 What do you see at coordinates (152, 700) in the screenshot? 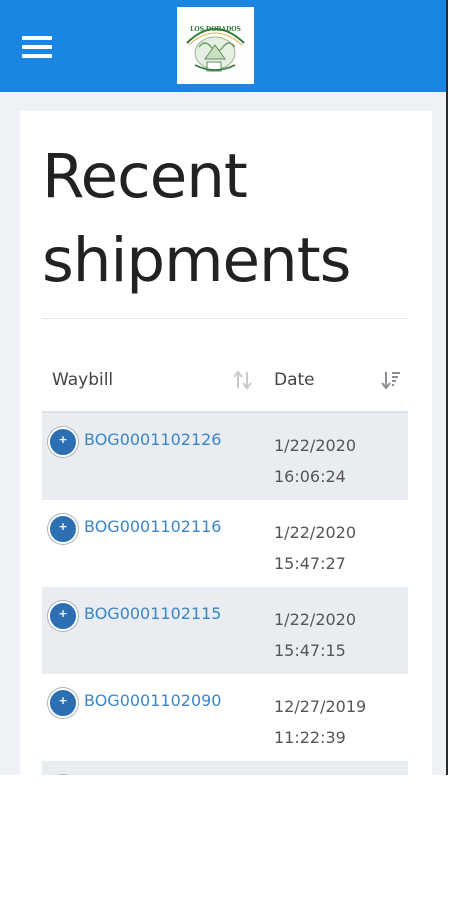
I see `waybill-link: BOG0001102090` at bounding box center [152, 700].